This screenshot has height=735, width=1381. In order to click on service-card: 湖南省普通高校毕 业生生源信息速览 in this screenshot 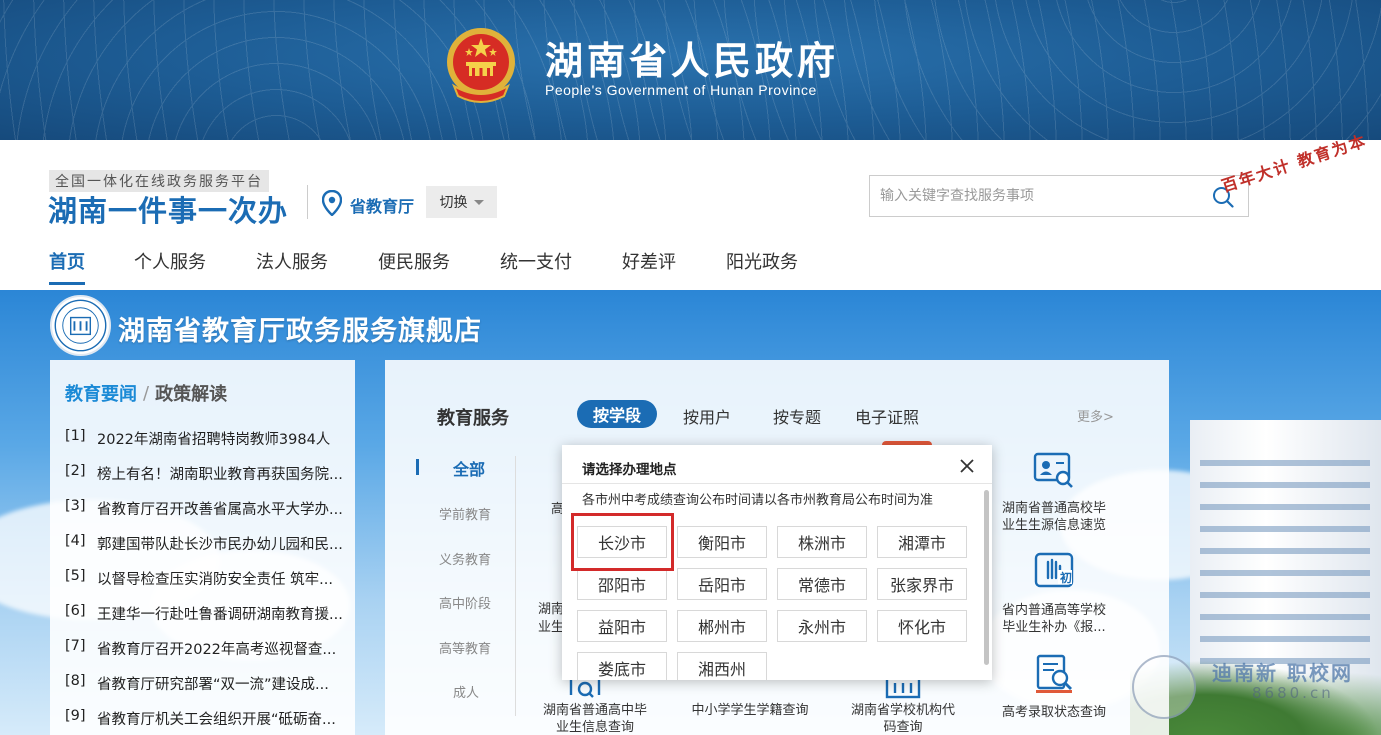, I will do `click(1054, 491)`.